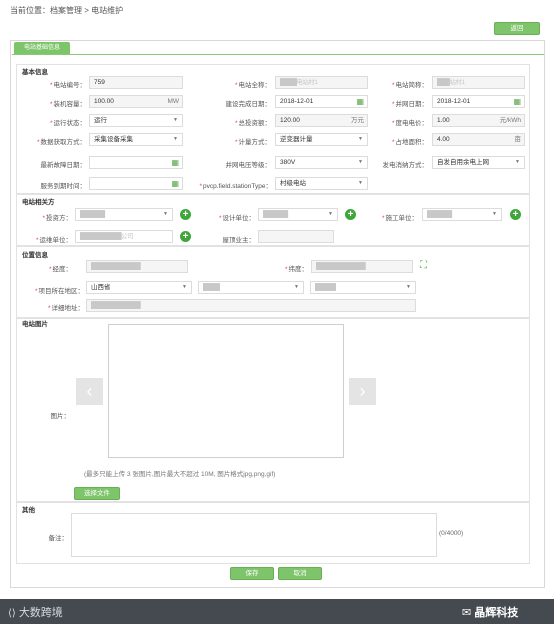 The height and width of the screenshot is (624, 554). I want to click on investor-label: *投资方：, so click(57, 218).